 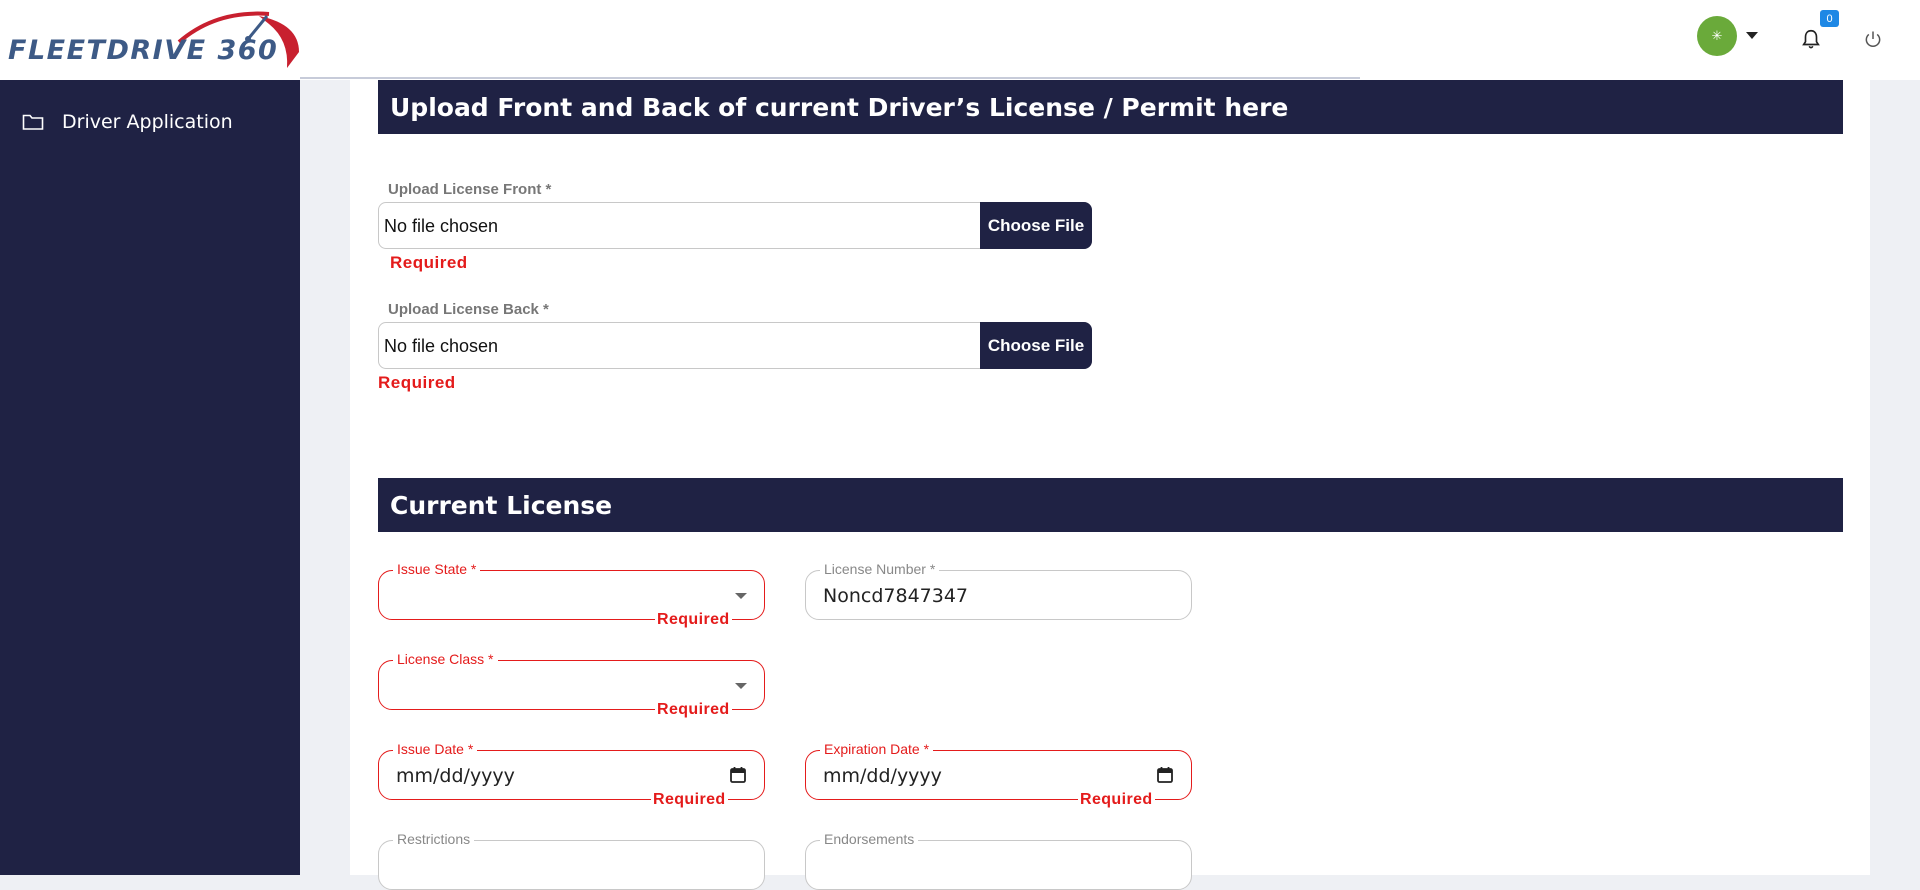 I want to click on license-class-select: License Class * Required, so click(x=571, y=685).